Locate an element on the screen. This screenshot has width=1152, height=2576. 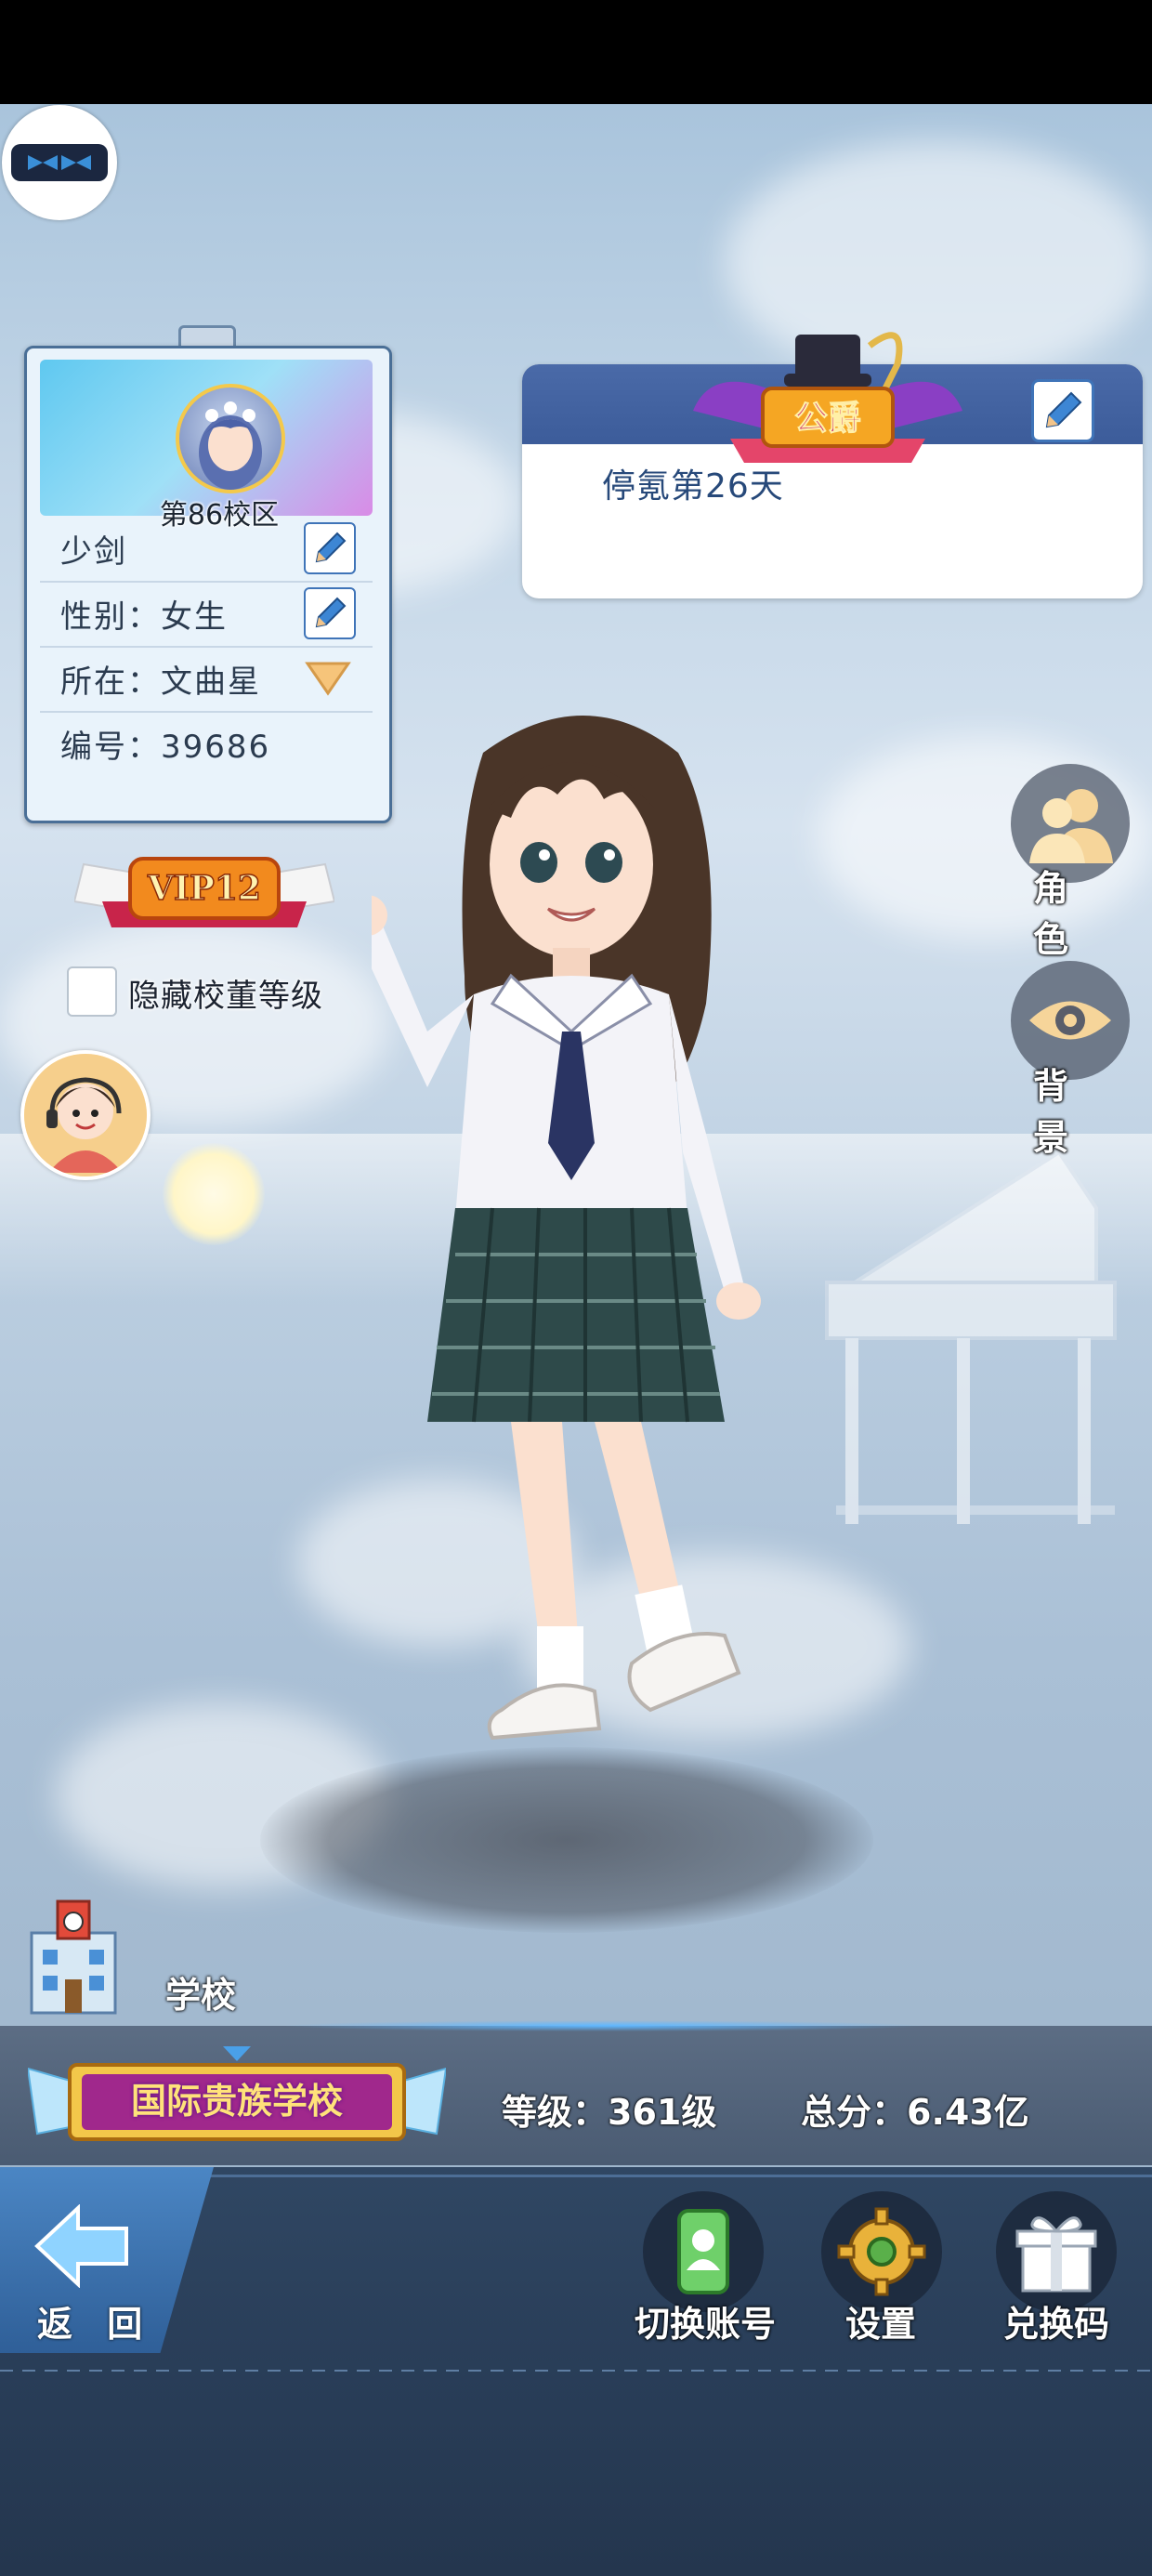
profile-card: 第86校区 少剑 性别：女生 所在：文曲星 编号：39686 is located at coordinates (208, 584).